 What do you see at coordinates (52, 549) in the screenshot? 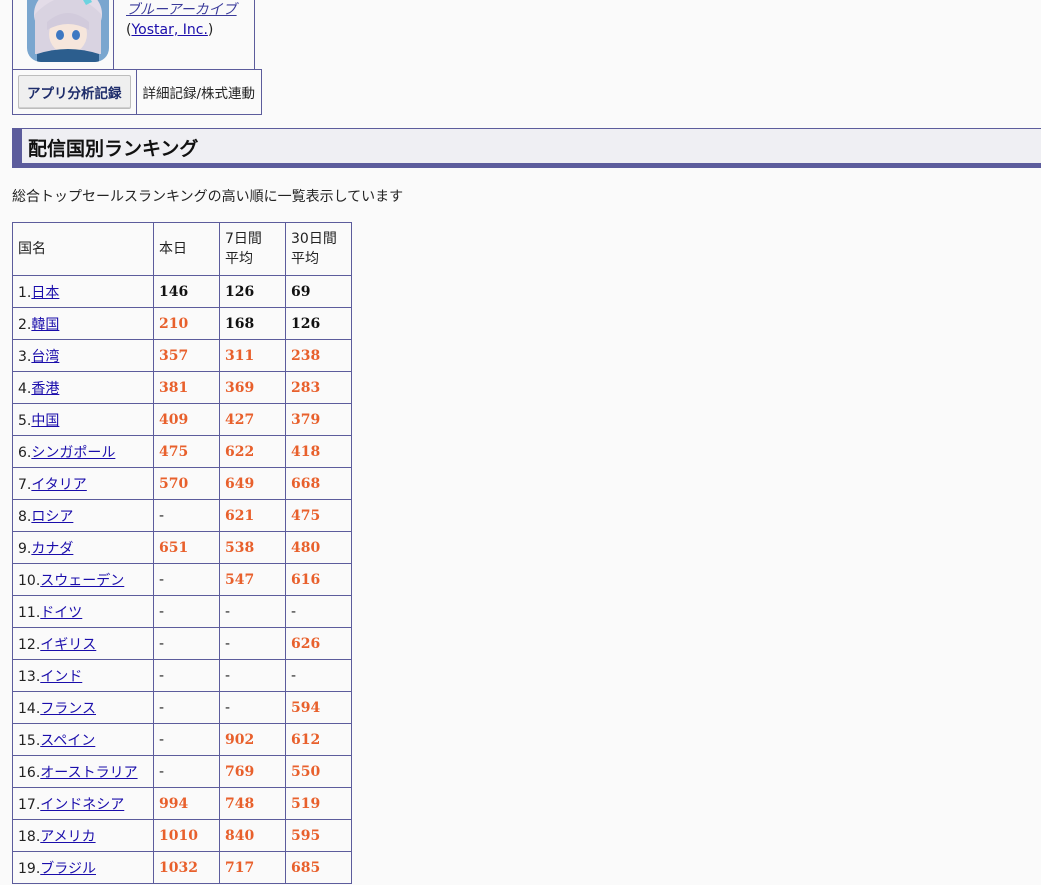
I see `country-link: カナダ` at bounding box center [52, 549].